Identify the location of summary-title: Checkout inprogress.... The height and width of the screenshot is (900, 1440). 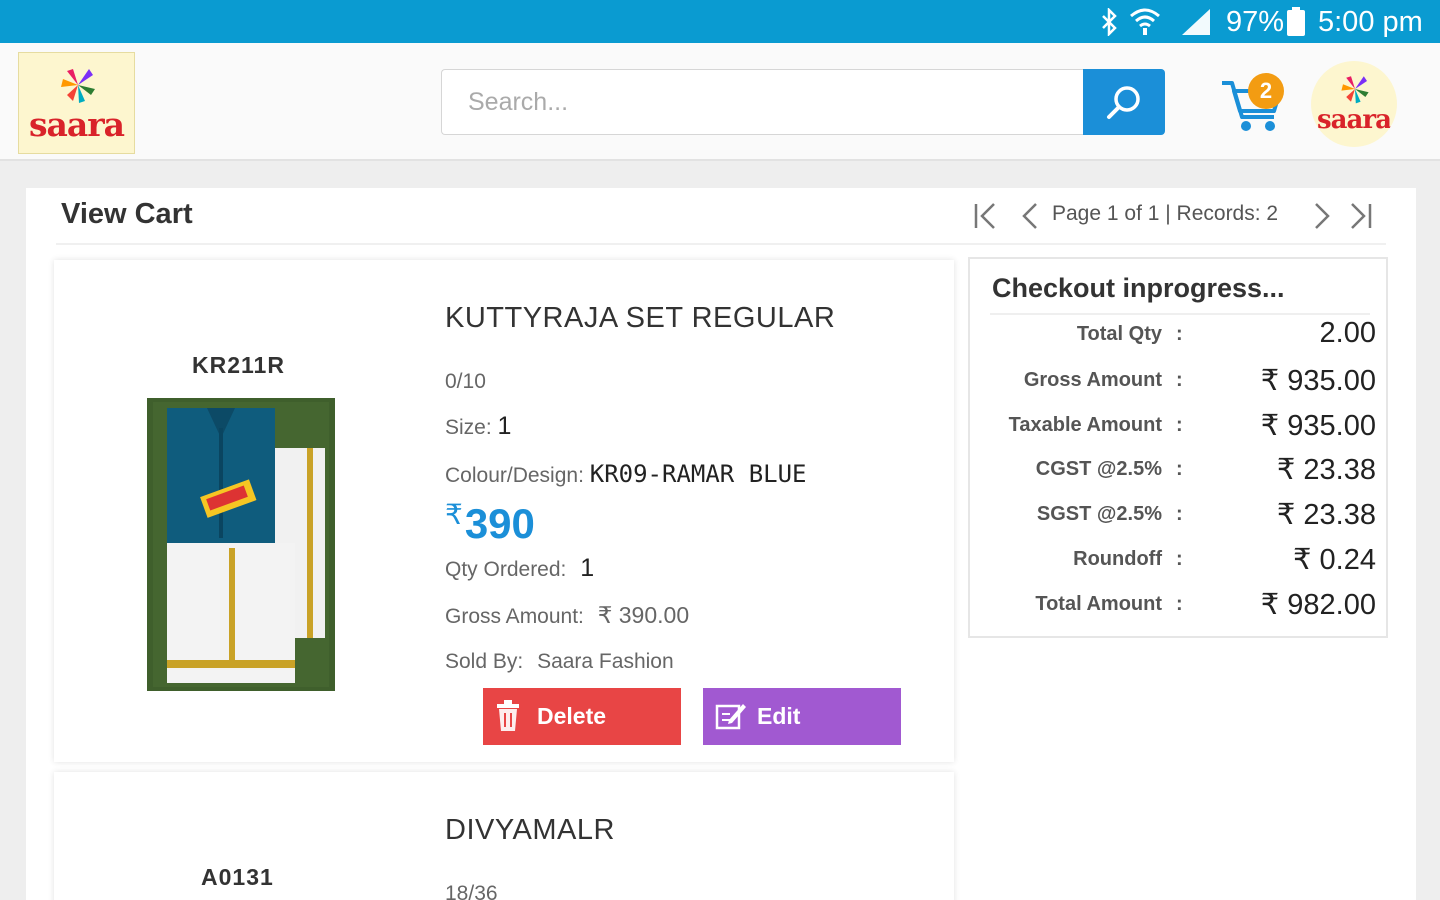
(1138, 288).